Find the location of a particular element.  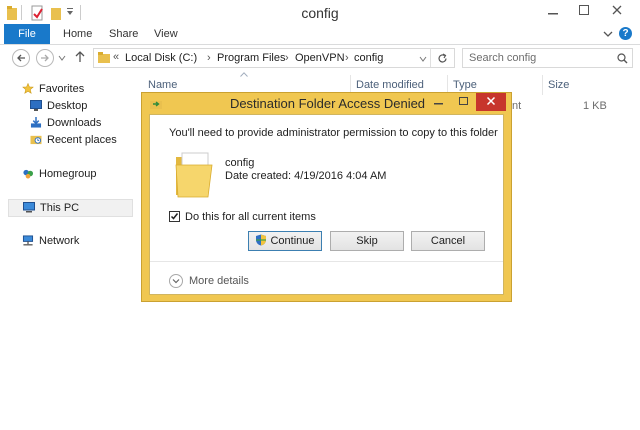

nav-homegroup: Homegroup is located at coordinates (73, 174).